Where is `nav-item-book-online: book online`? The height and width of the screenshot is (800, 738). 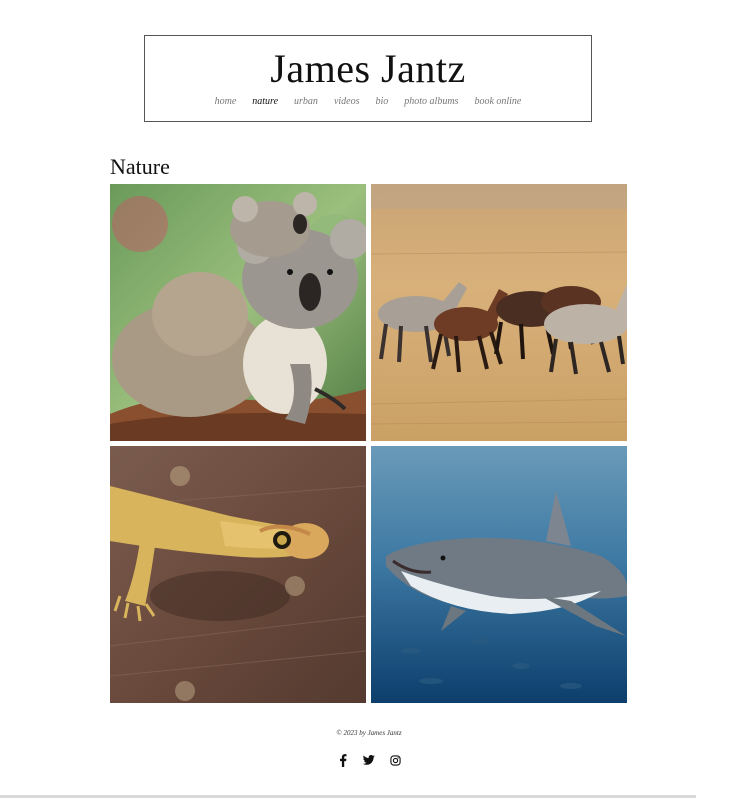
nav-item-book-online: book online is located at coordinates (497, 101).